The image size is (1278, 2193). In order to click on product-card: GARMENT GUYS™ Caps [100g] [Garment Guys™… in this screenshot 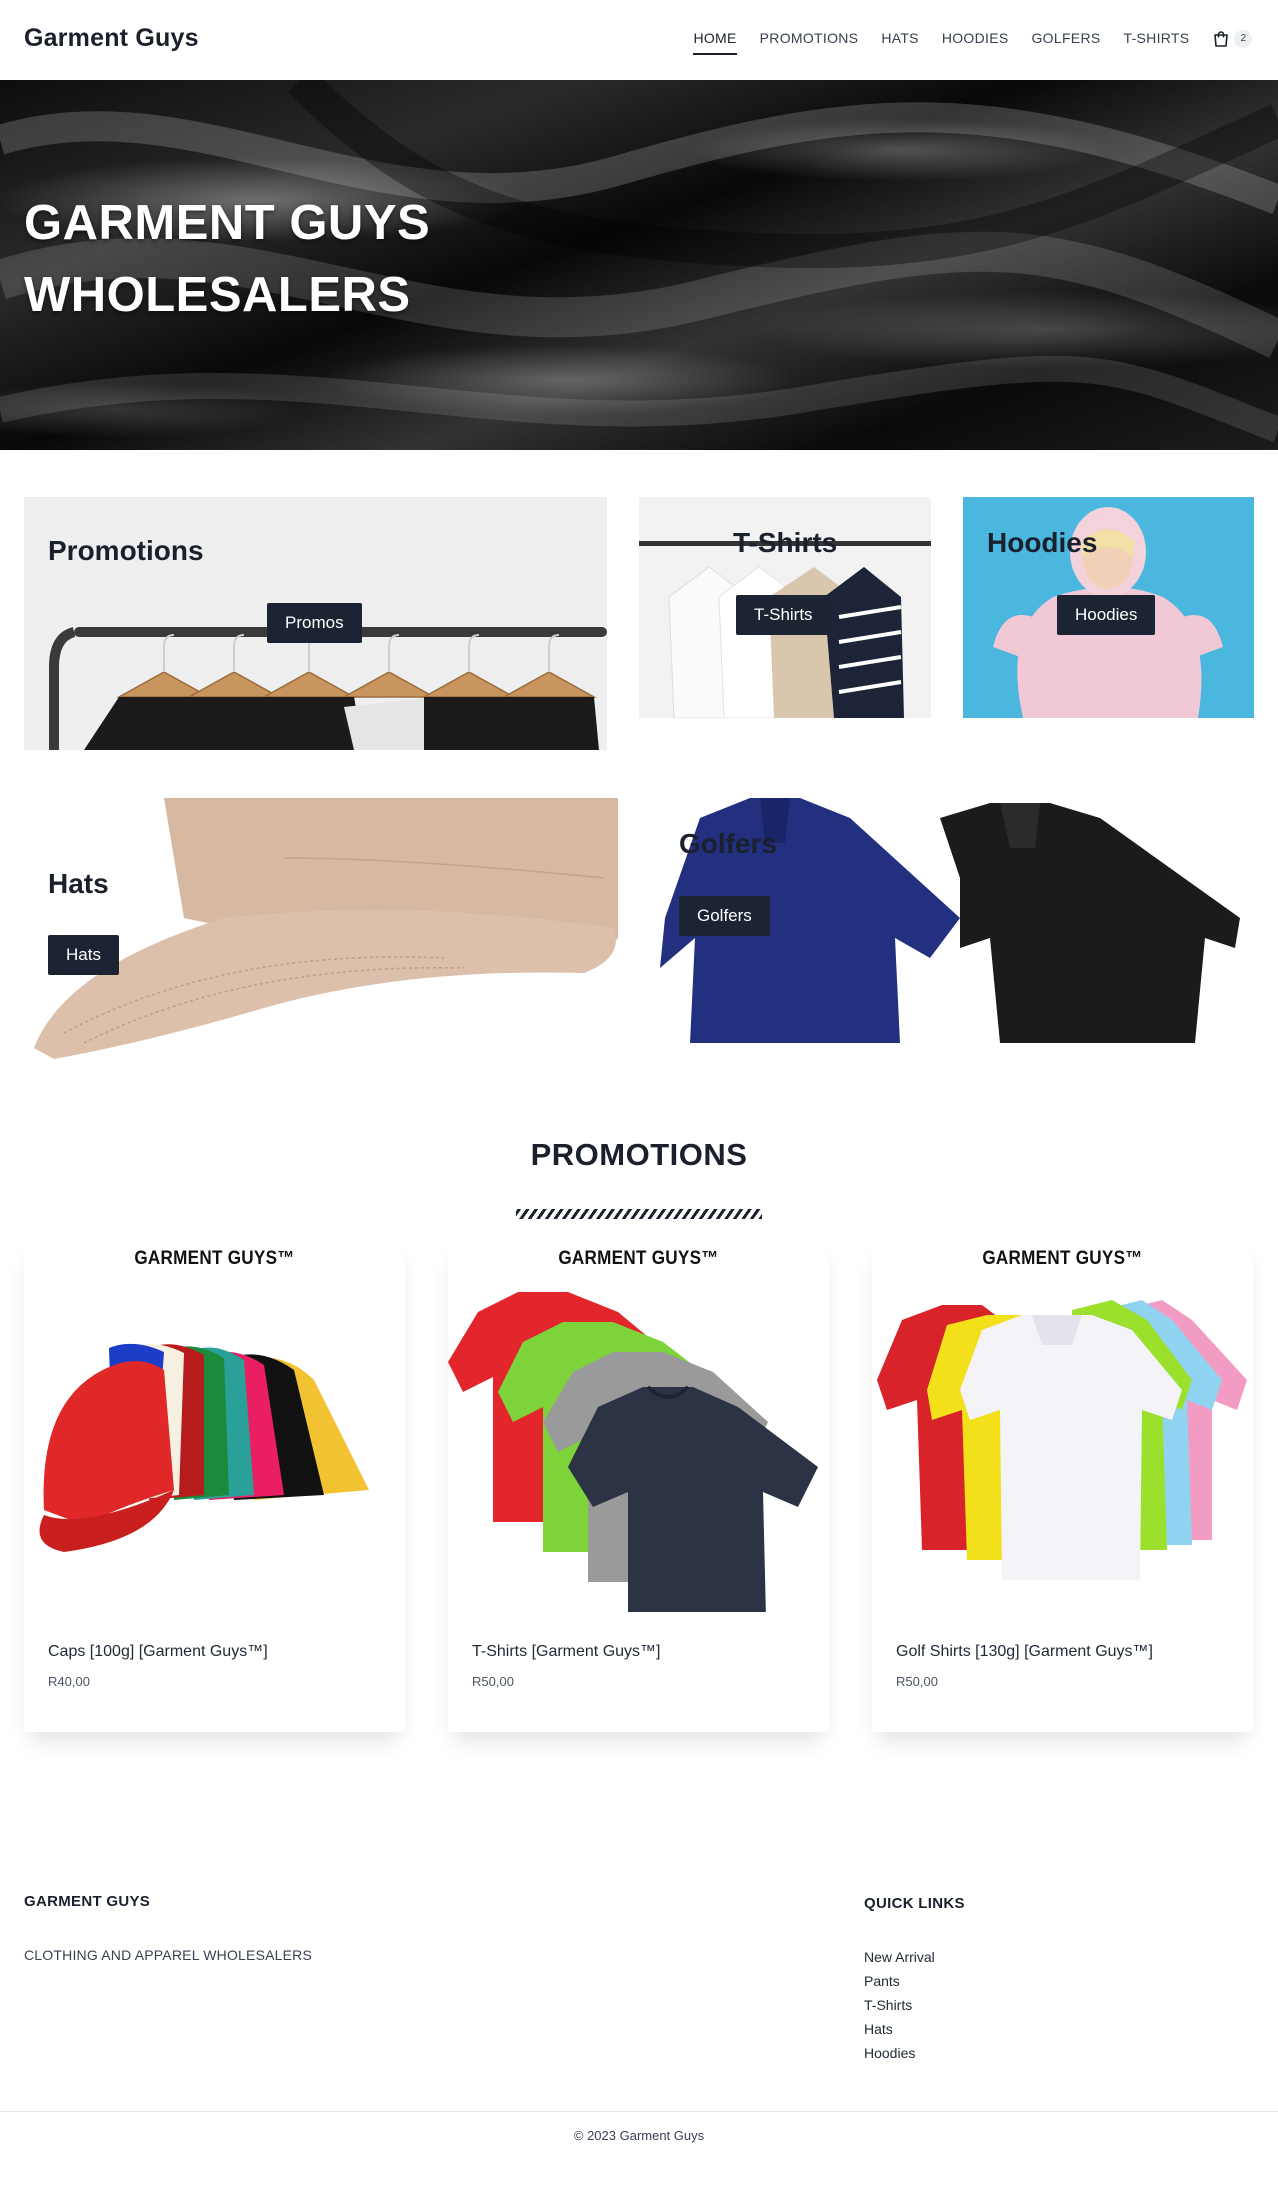, I will do `click(214, 1486)`.